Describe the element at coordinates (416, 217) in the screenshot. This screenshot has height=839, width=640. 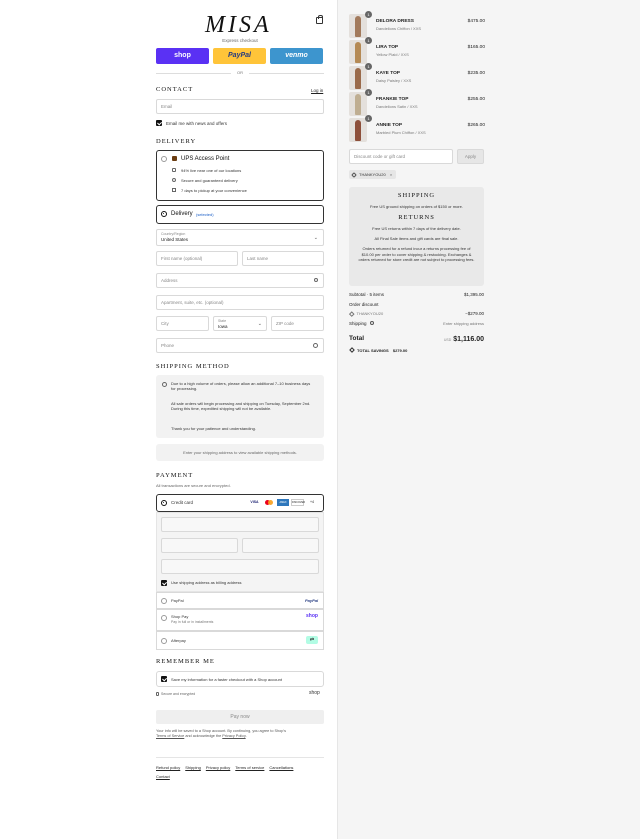
I see `policy-returns-title: RETURNS` at that location.